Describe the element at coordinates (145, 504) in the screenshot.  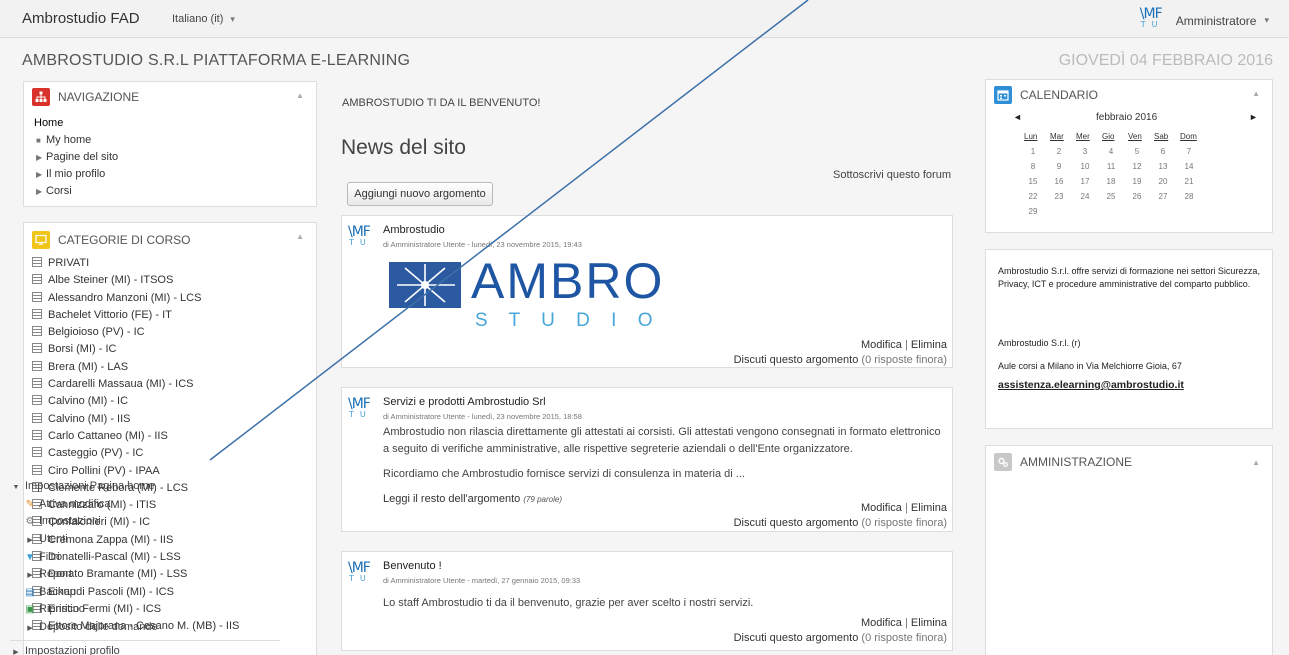
I see `admin-item: ✎ Attiva modifica` at that location.